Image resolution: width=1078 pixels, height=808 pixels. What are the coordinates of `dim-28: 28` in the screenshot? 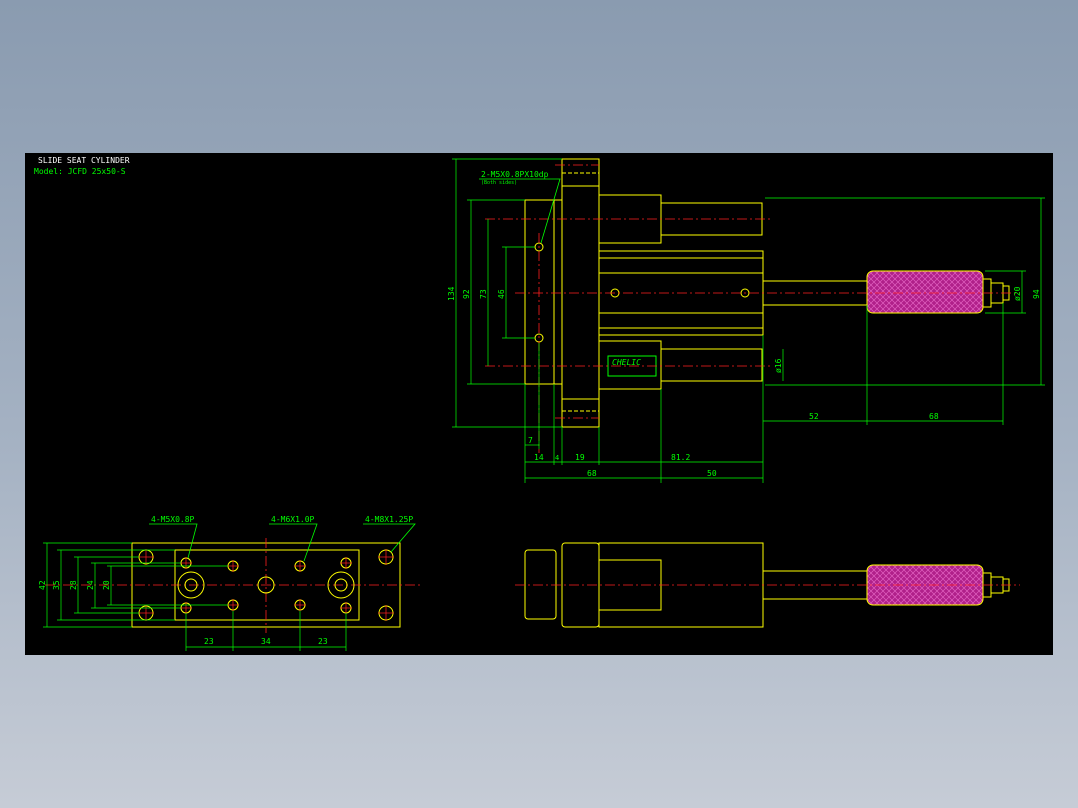 It's located at (73, 585).